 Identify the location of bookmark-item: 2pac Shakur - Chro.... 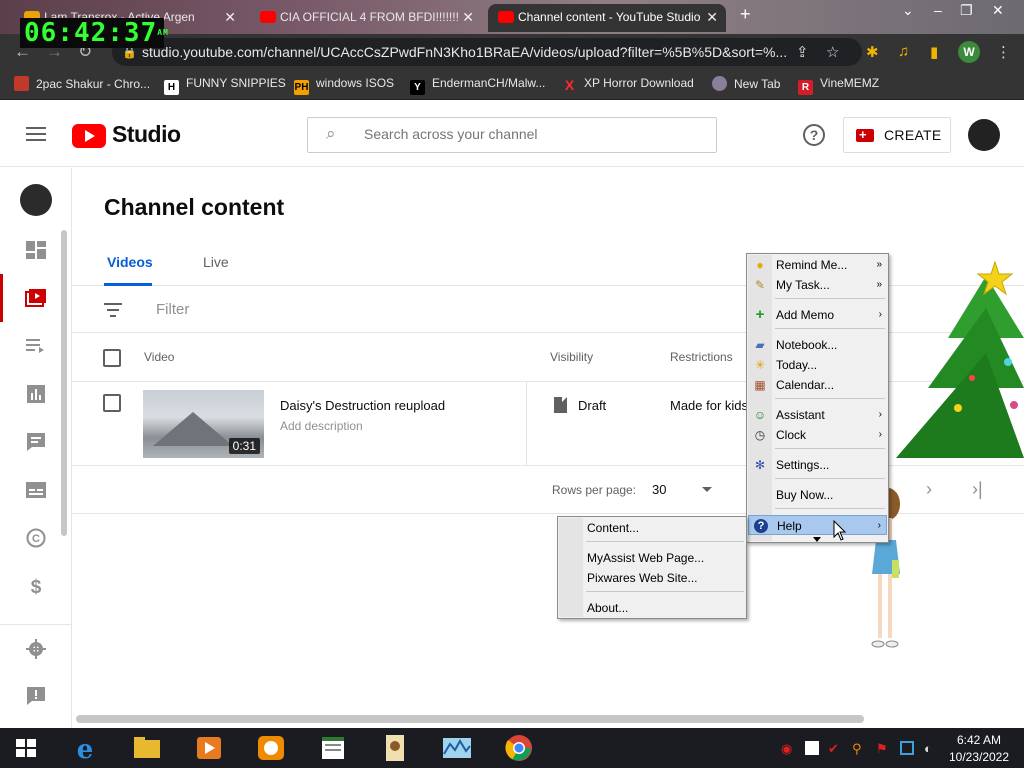
(82, 83).